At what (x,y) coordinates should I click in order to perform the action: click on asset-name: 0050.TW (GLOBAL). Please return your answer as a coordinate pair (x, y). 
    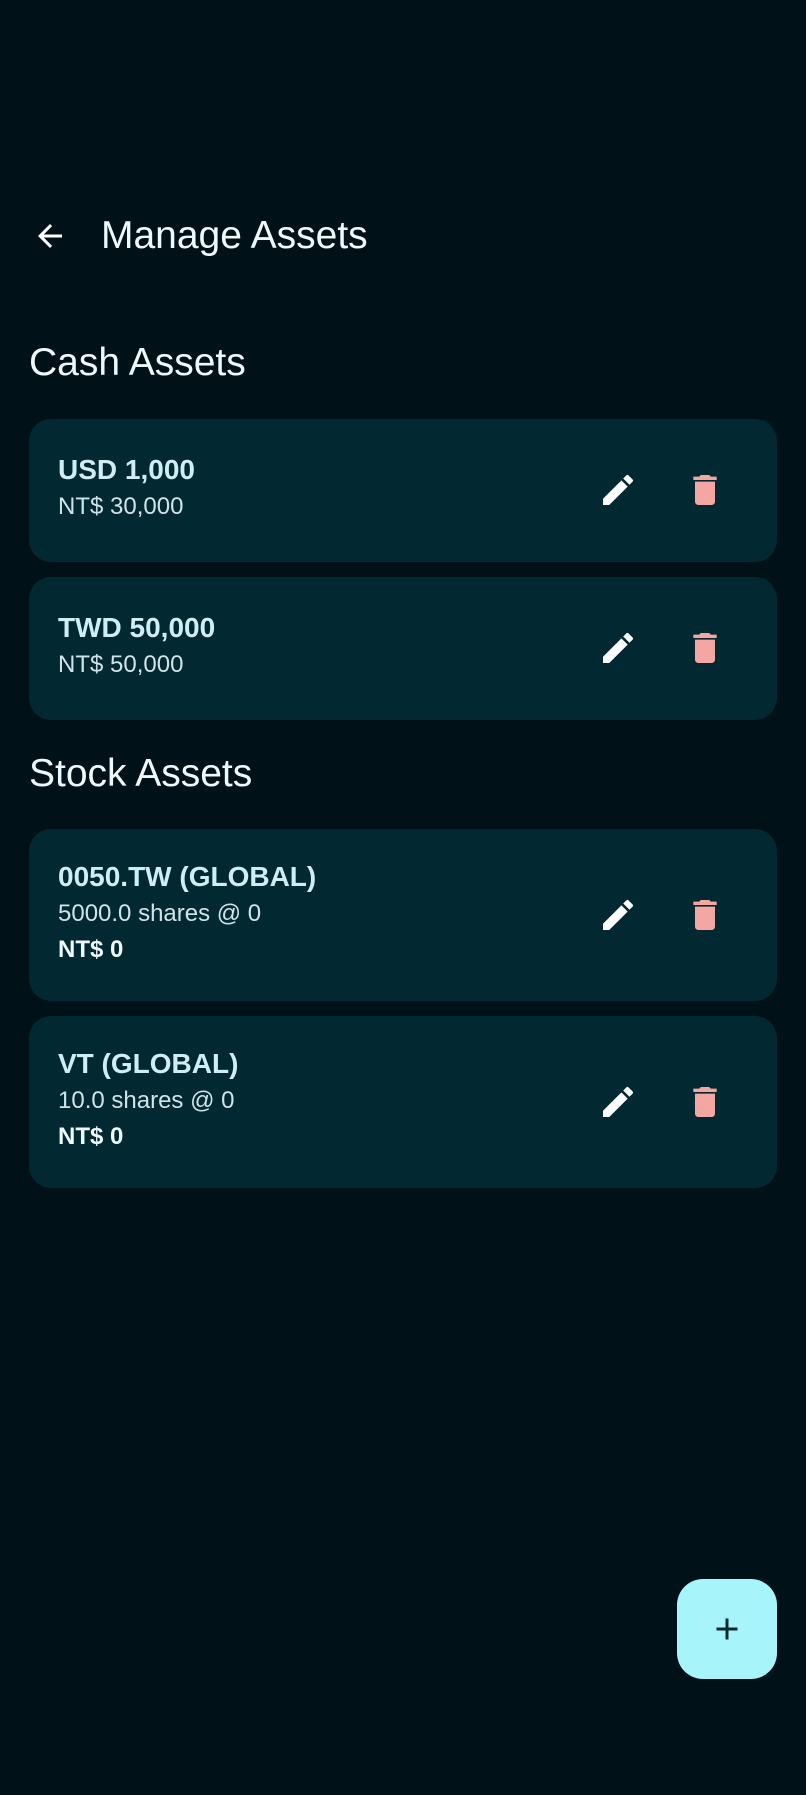
    Looking at the image, I should click on (187, 876).